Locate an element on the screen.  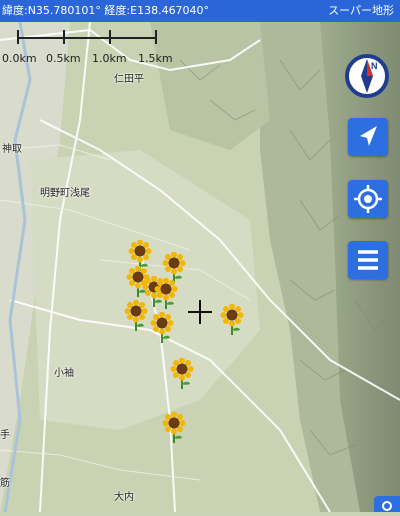
scale-label-0: 0.0km is located at coordinates (19, 58).